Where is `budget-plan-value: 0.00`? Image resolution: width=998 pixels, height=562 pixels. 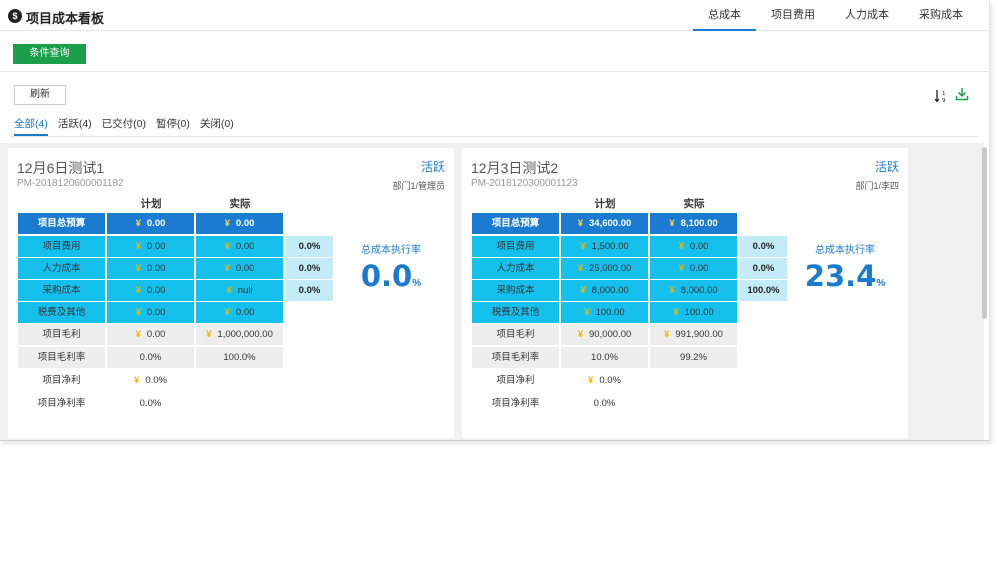
budget-plan-value: 0.00 is located at coordinates (156, 223).